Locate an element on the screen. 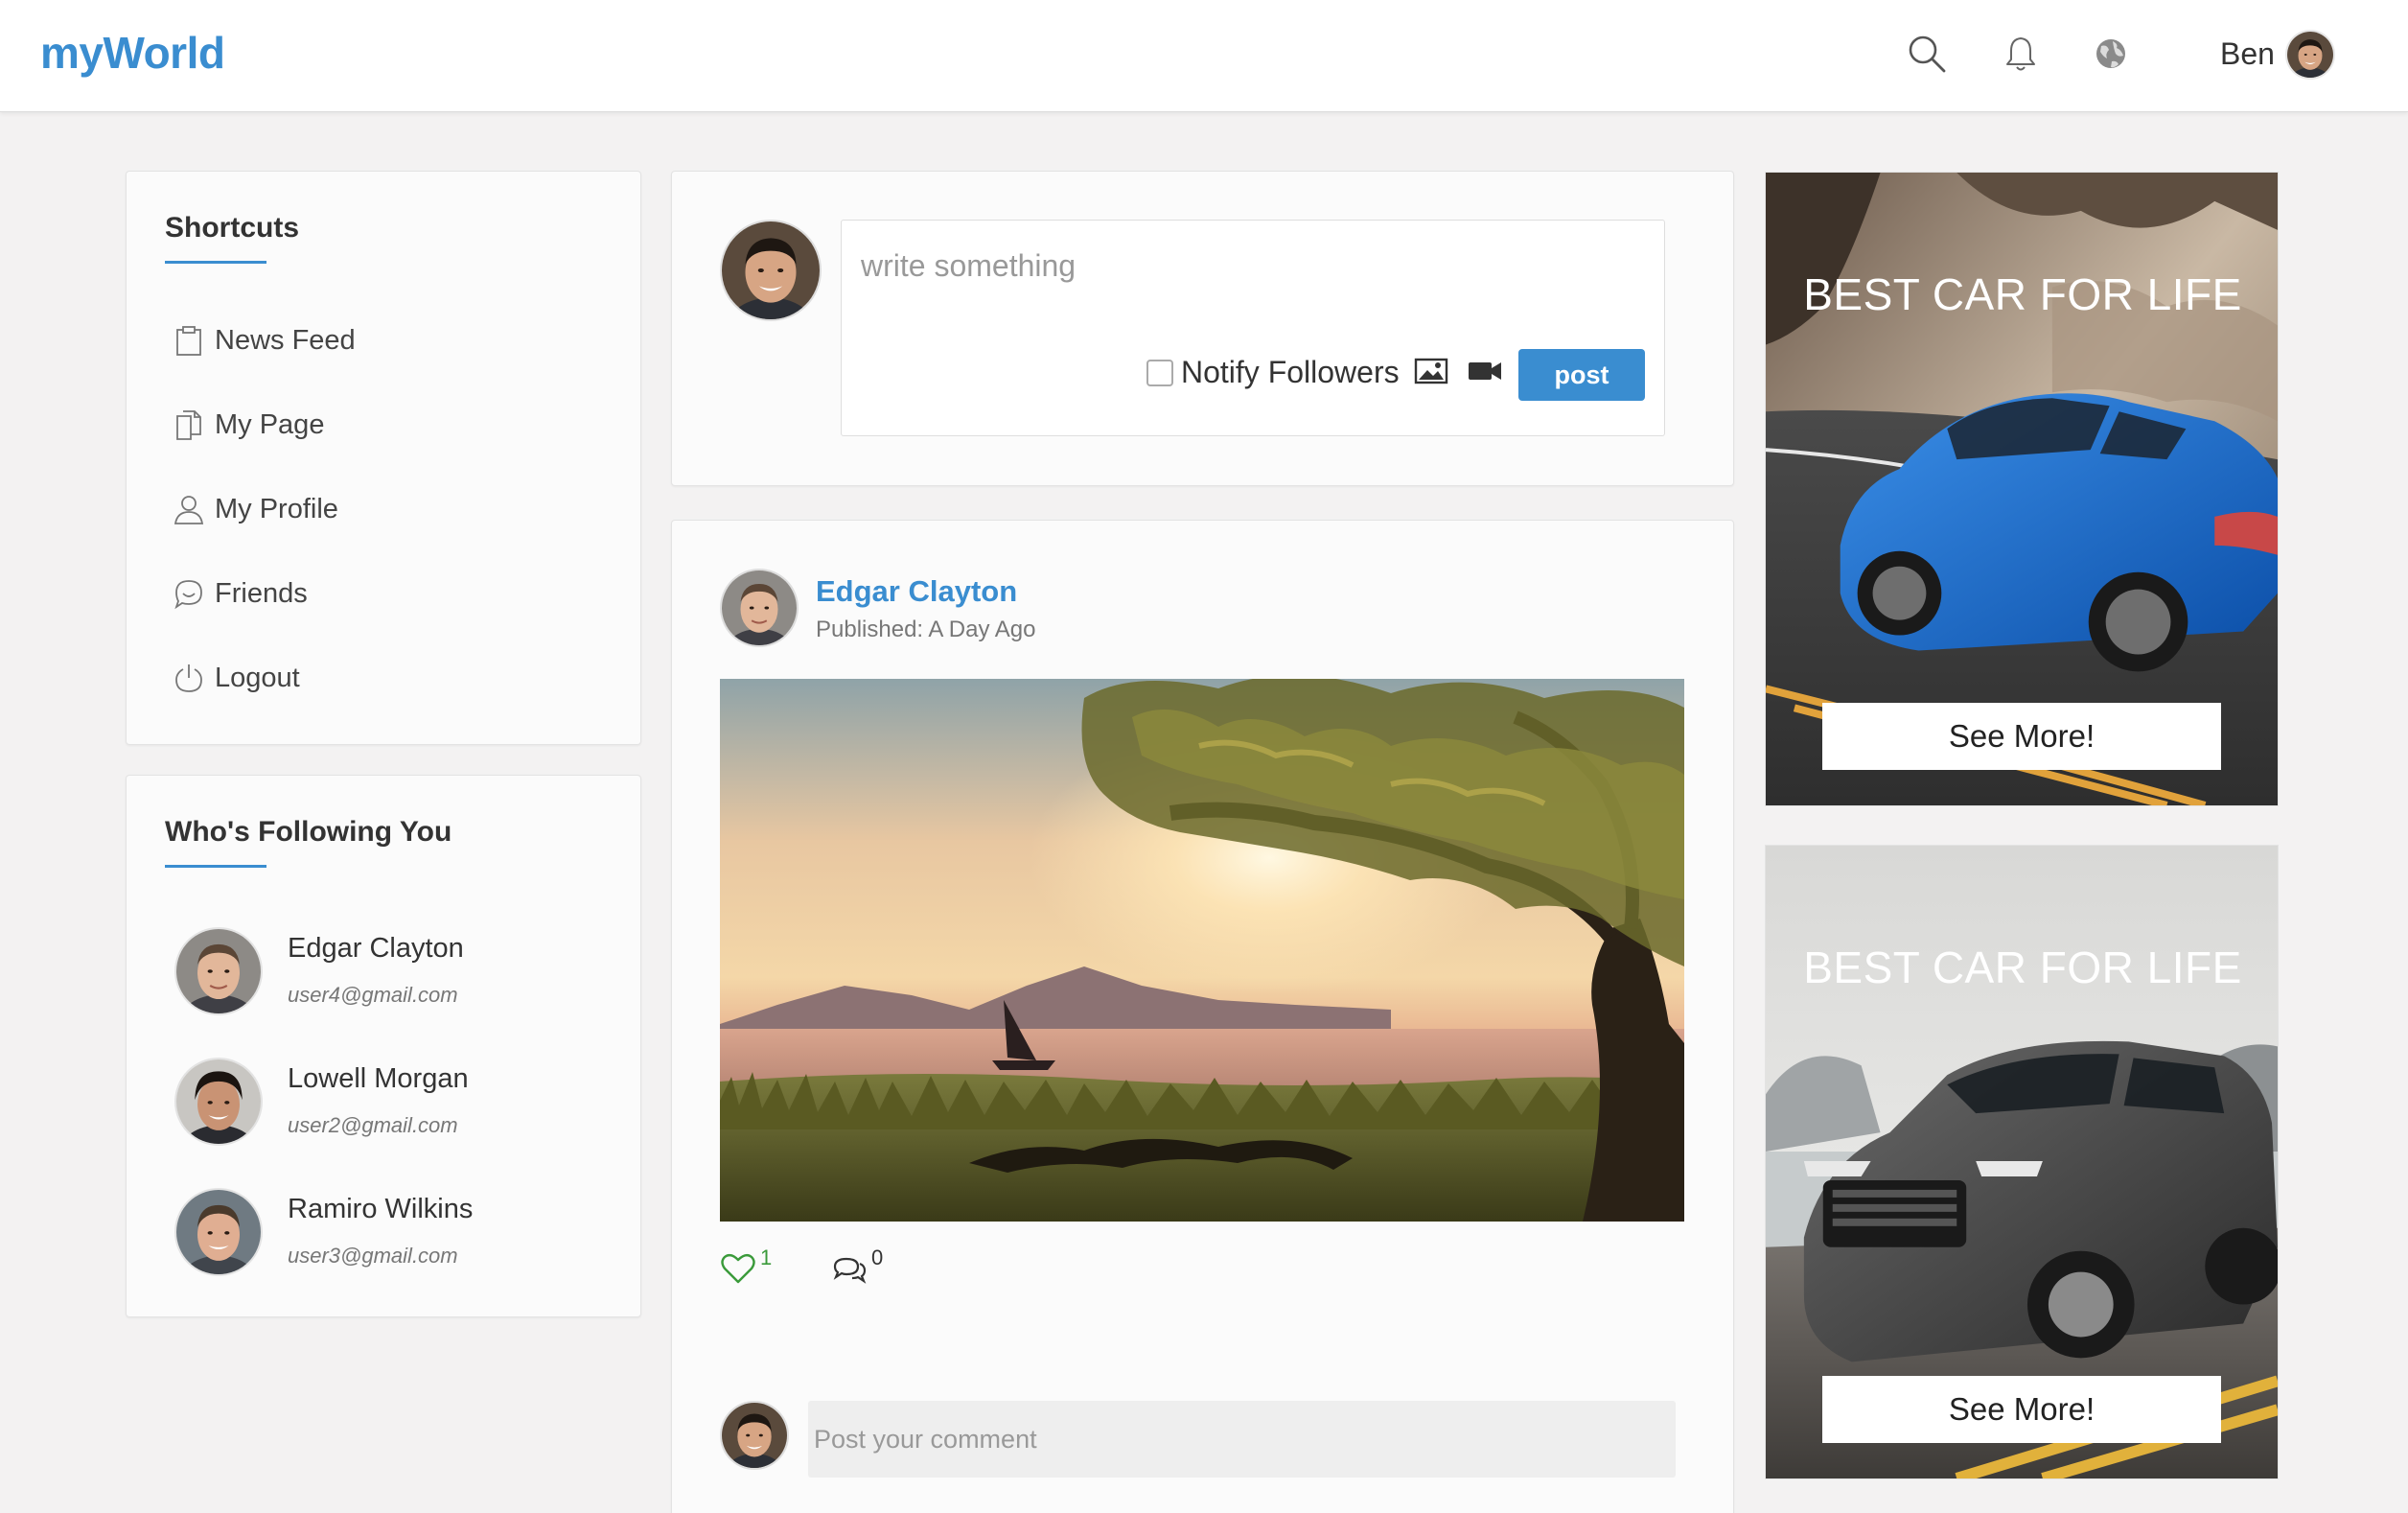 This screenshot has width=2408, height=1513. post-button: post is located at coordinates (1581, 375).